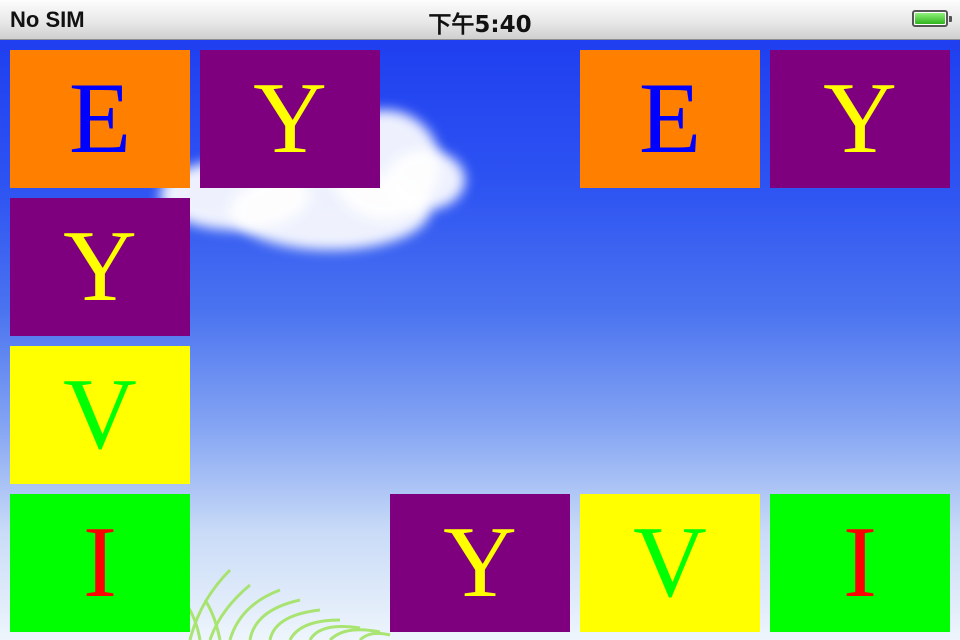 Image resolution: width=960 pixels, height=640 pixels. I want to click on battery-fill, so click(930, 18).